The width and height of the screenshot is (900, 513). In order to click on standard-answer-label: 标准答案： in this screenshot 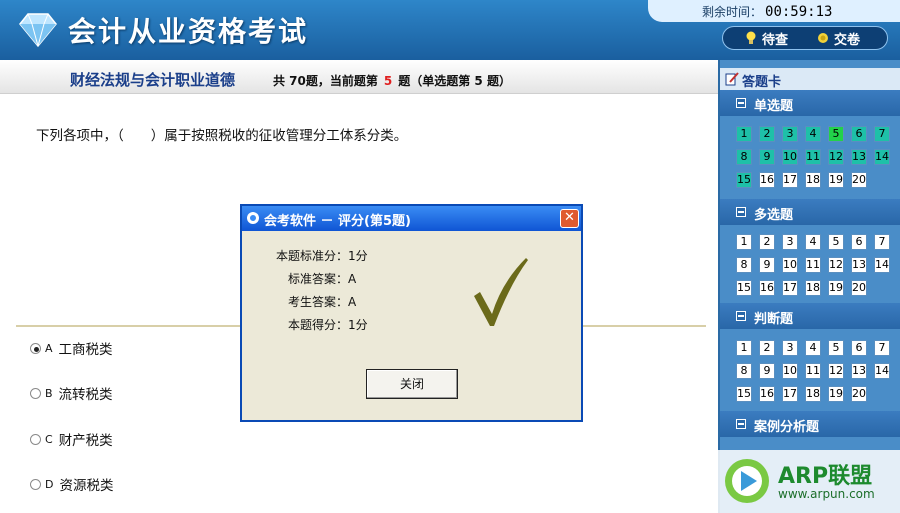, I will do `click(317, 279)`.